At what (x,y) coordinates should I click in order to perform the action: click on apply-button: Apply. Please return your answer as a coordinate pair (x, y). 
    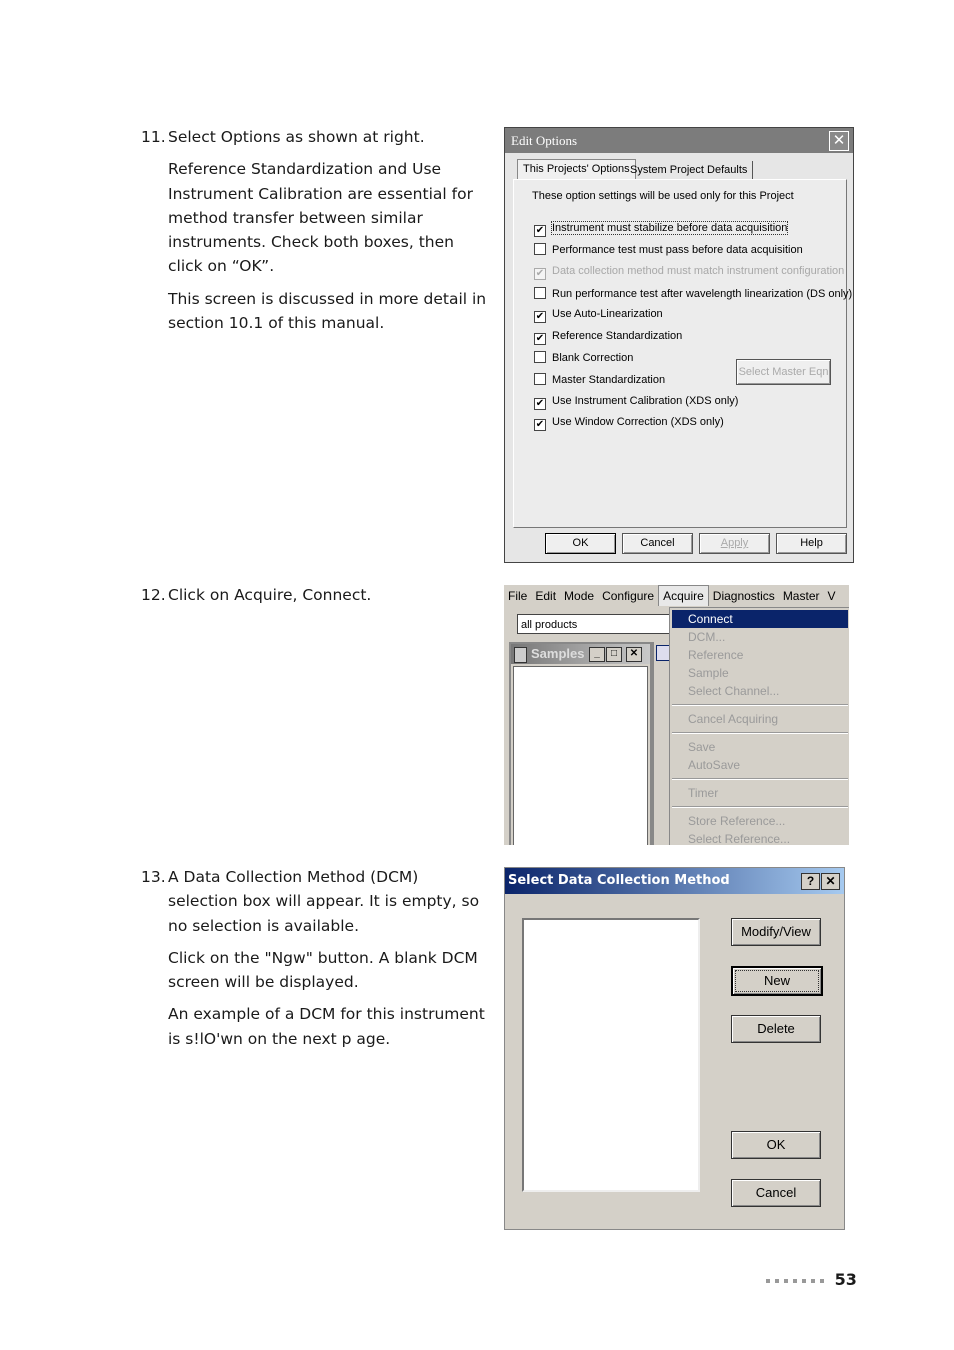
    Looking at the image, I should click on (734, 543).